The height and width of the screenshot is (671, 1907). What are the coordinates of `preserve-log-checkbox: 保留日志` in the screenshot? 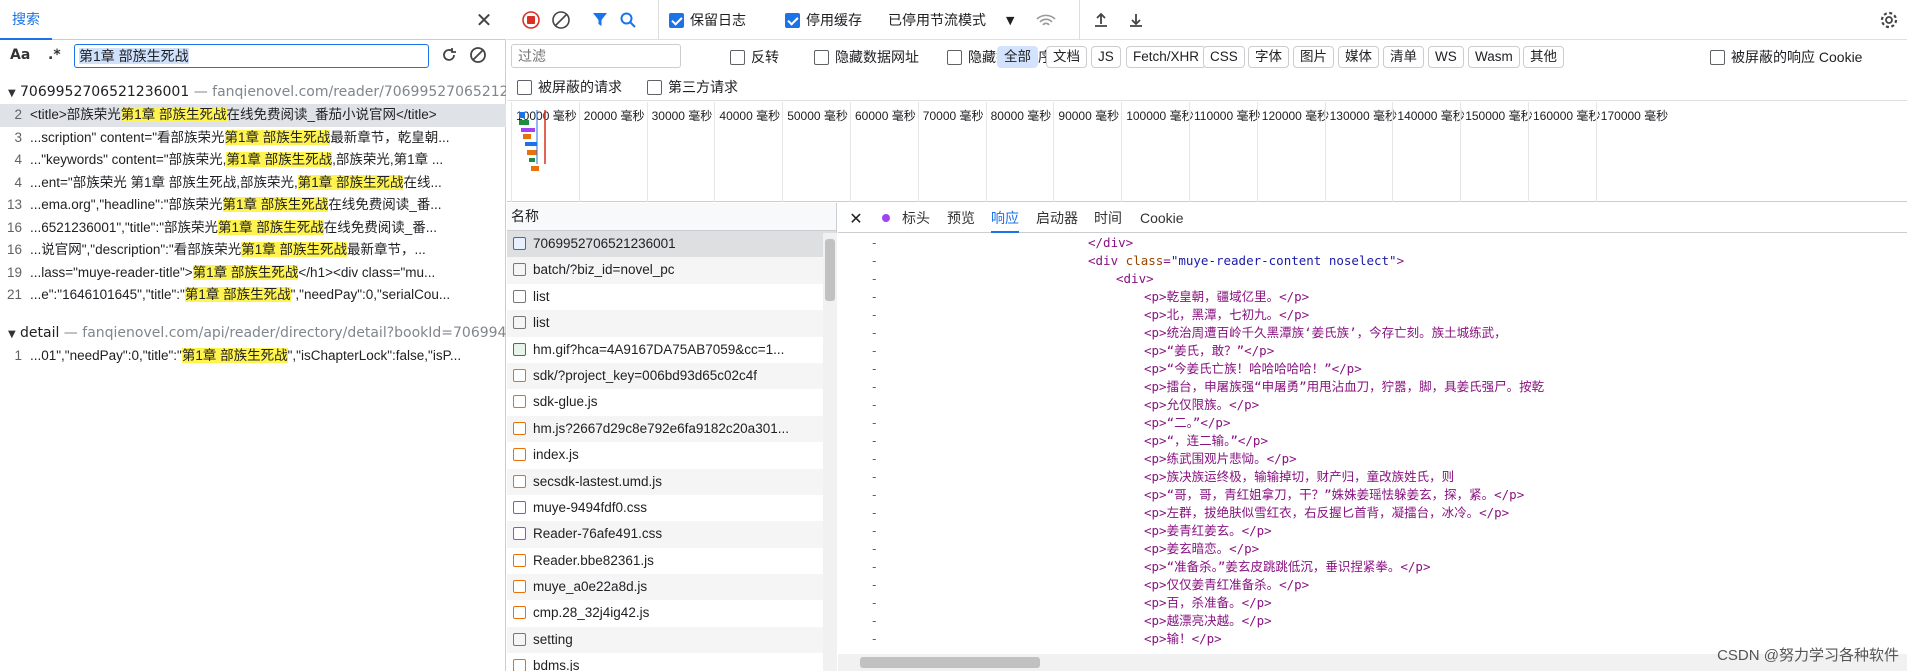 It's located at (702, 20).